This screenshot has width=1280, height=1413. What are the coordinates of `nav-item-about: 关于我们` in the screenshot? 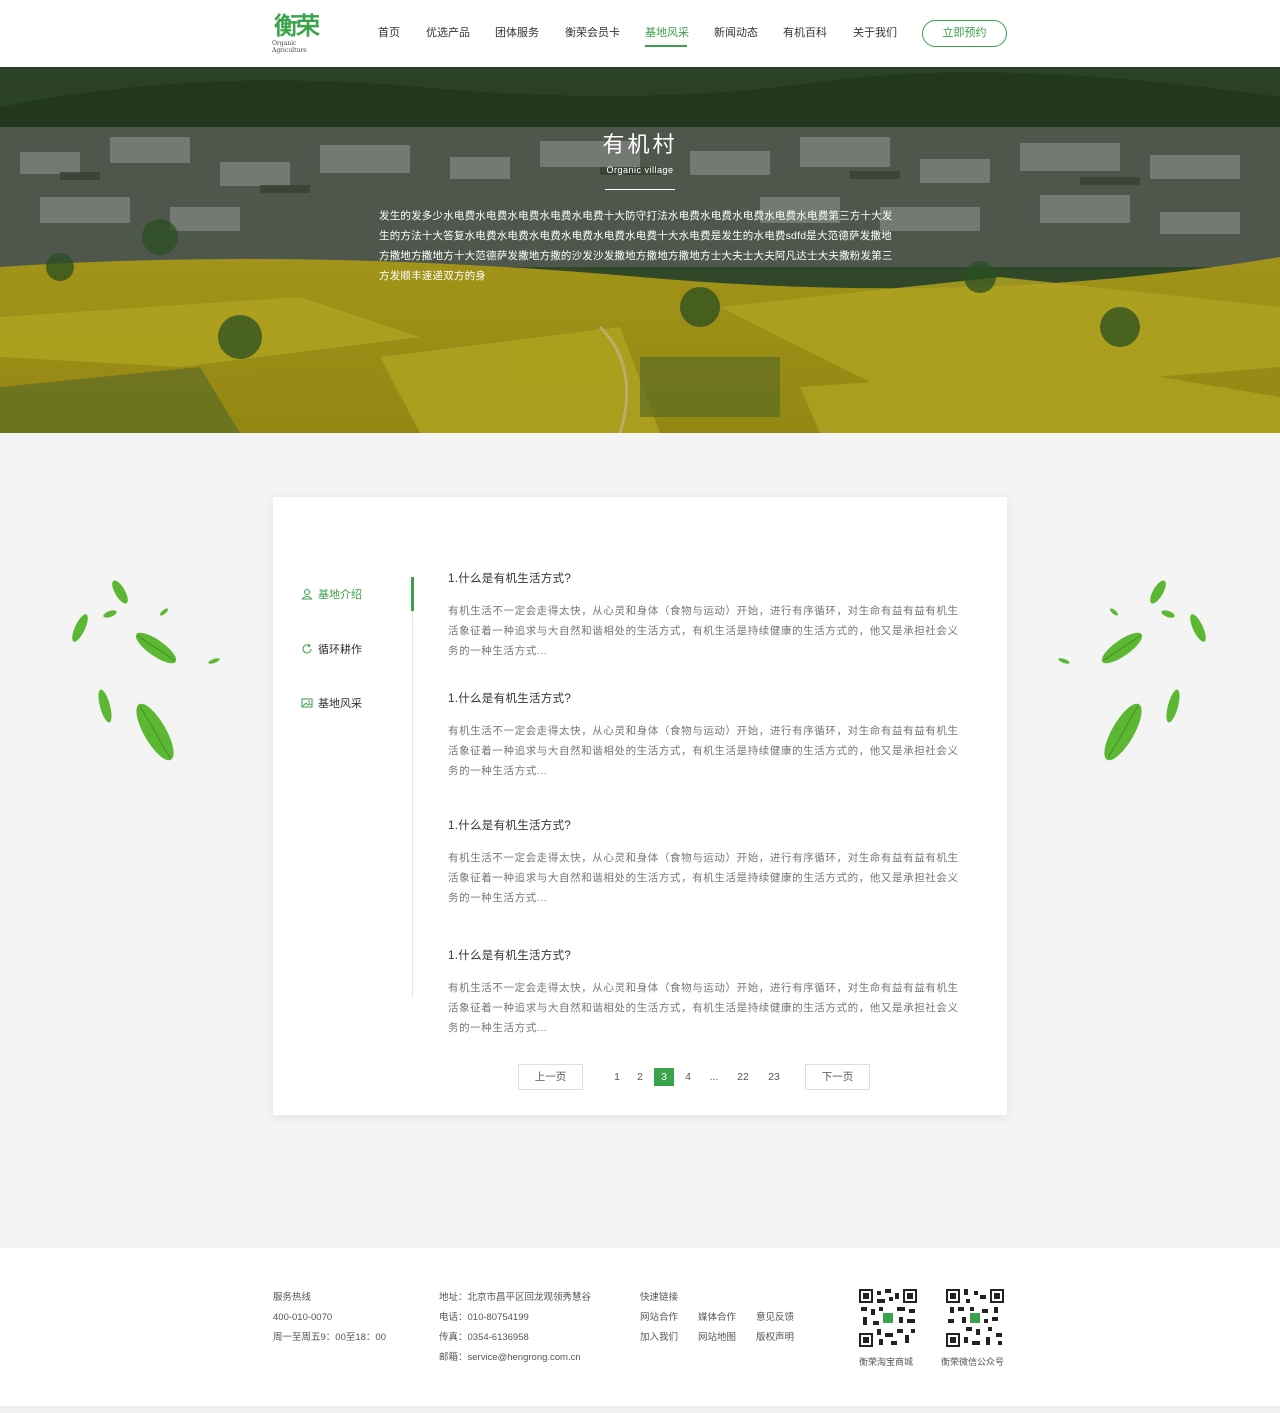 It's located at (875, 33).